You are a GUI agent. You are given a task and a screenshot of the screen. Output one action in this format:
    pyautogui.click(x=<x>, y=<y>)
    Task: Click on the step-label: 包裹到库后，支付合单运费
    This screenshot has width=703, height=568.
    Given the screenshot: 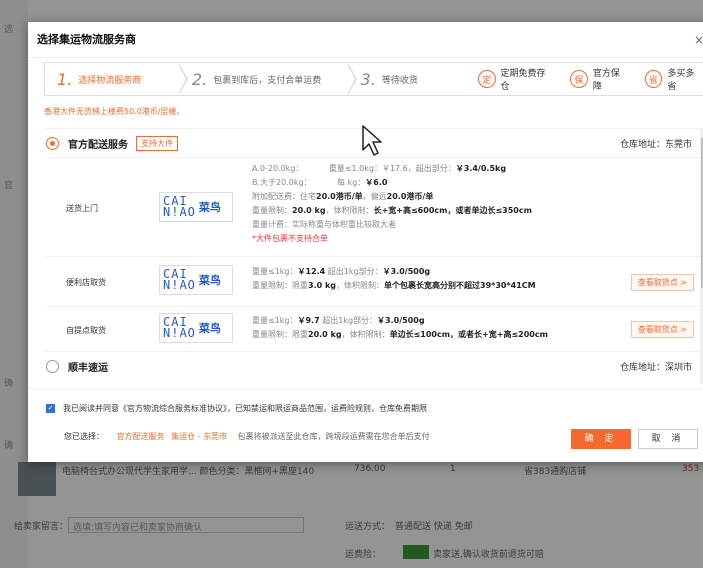 What is the action you would take?
    pyautogui.click(x=267, y=80)
    